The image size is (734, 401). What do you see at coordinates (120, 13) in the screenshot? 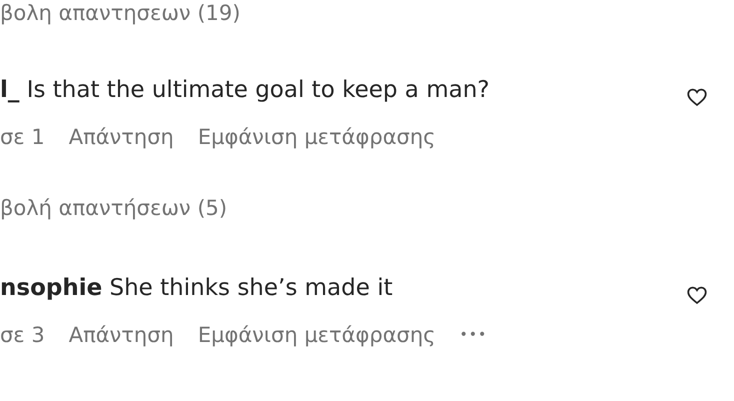
I see `view-replies-link: βολη απαντησεων (19)` at bounding box center [120, 13].